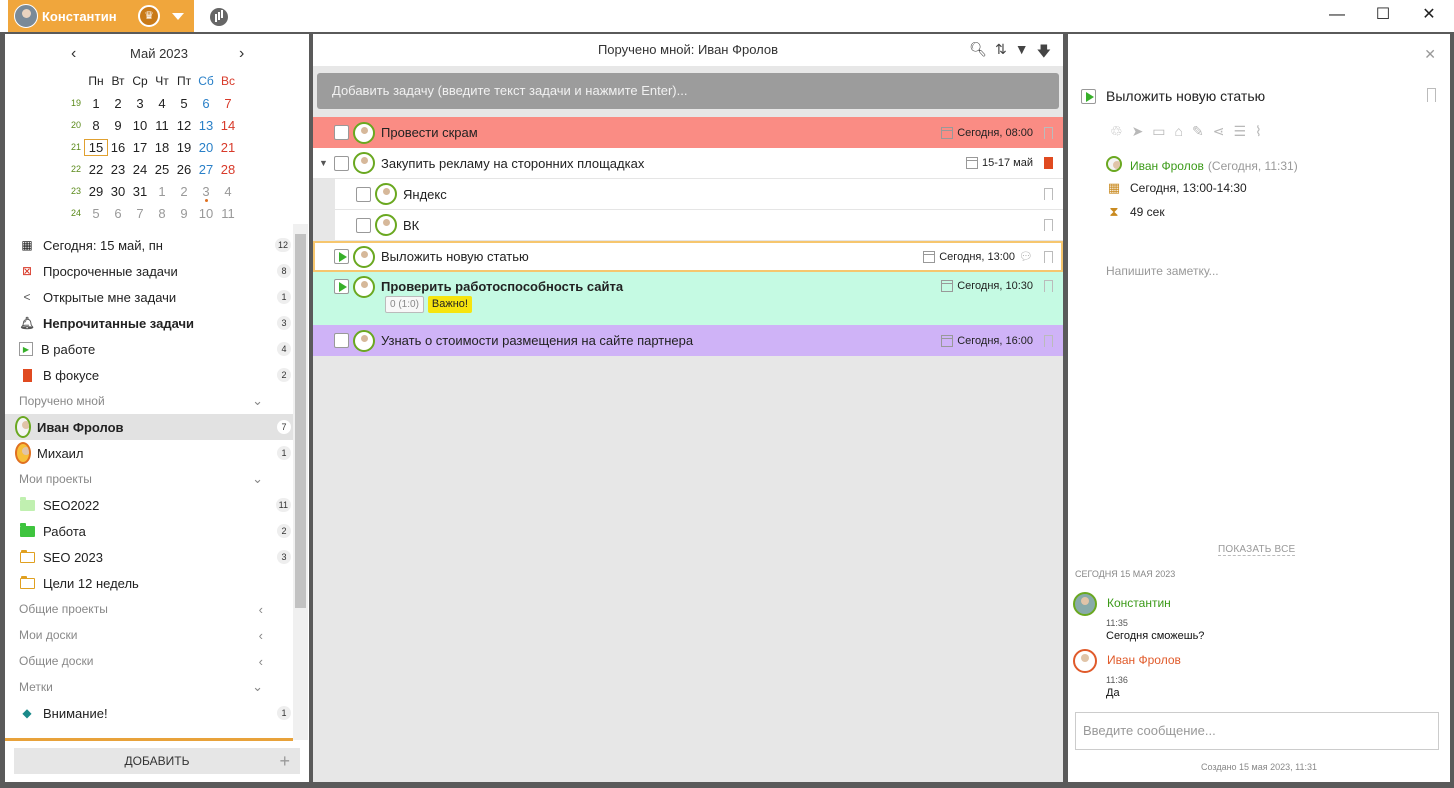  Describe the element at coordinates (149, 661) in the screenshot. I see `section-common-boards: Общие доски ‹` at that location.